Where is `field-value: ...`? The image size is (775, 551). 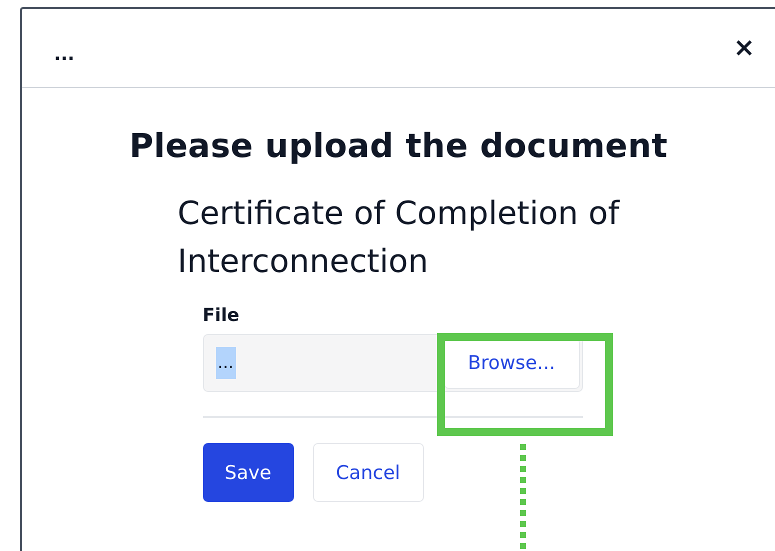
field-value: ... is located at coordinates (226, 363).